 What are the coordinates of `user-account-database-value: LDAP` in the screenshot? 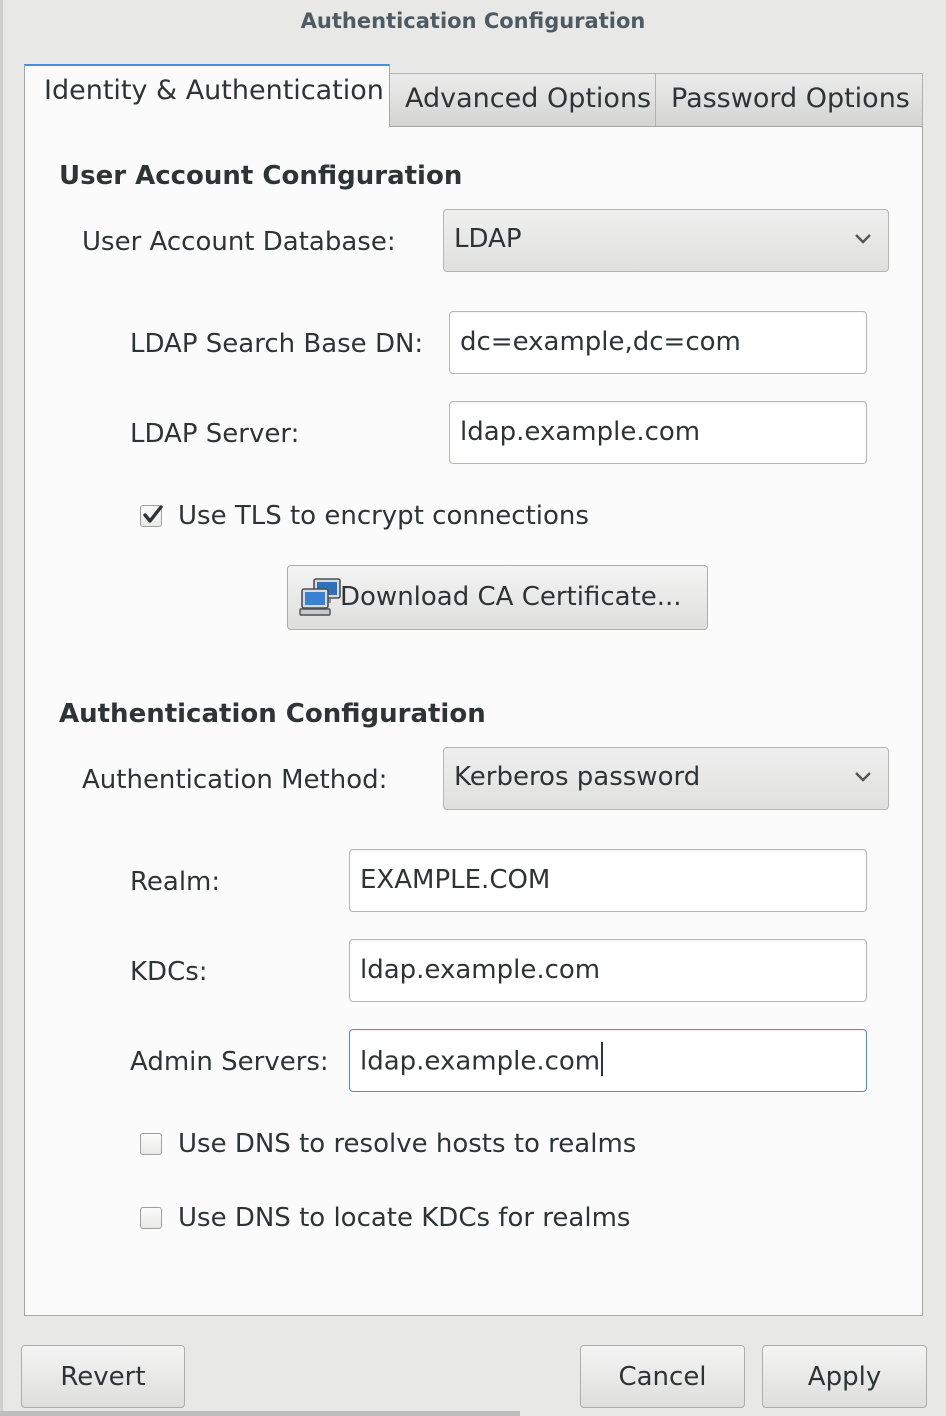 It's located at (488, 239).